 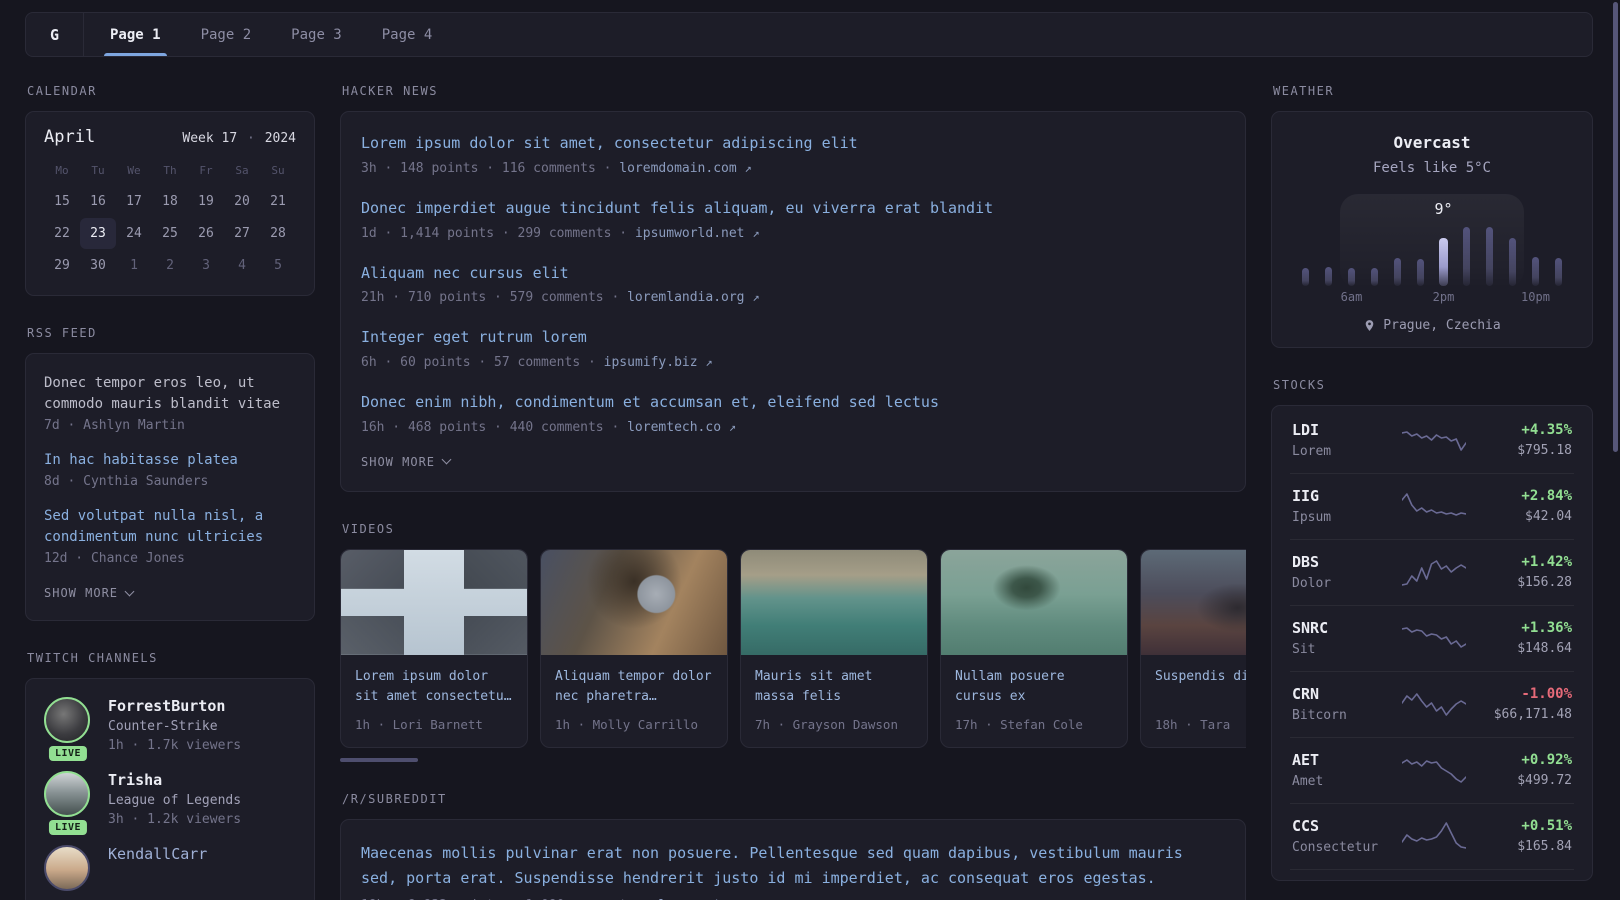 What do you see at coordinates (1310, 628) in the screenshot?
I see `stock-symbol: SNRC` at bounding box center [1310, 628].